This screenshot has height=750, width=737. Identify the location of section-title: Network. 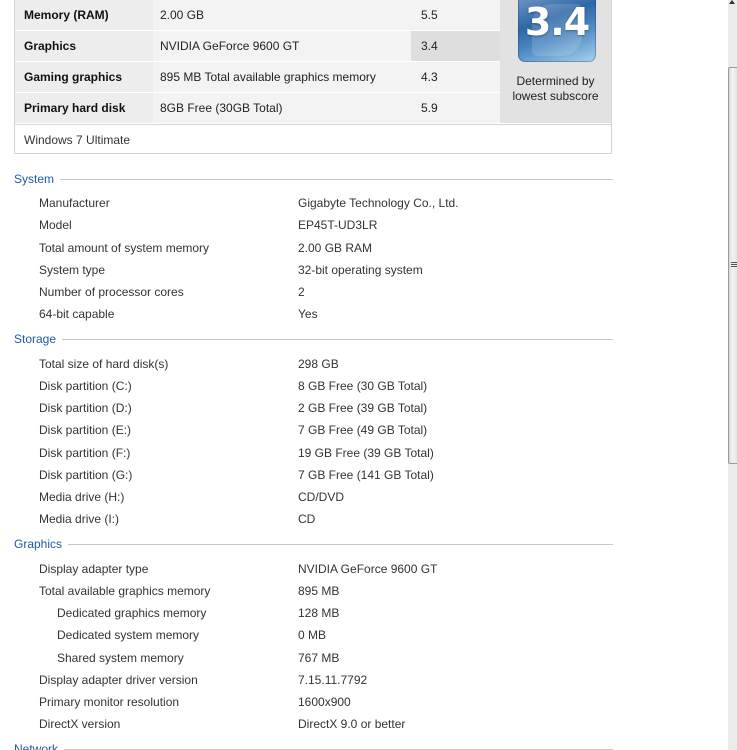
(39, 745).